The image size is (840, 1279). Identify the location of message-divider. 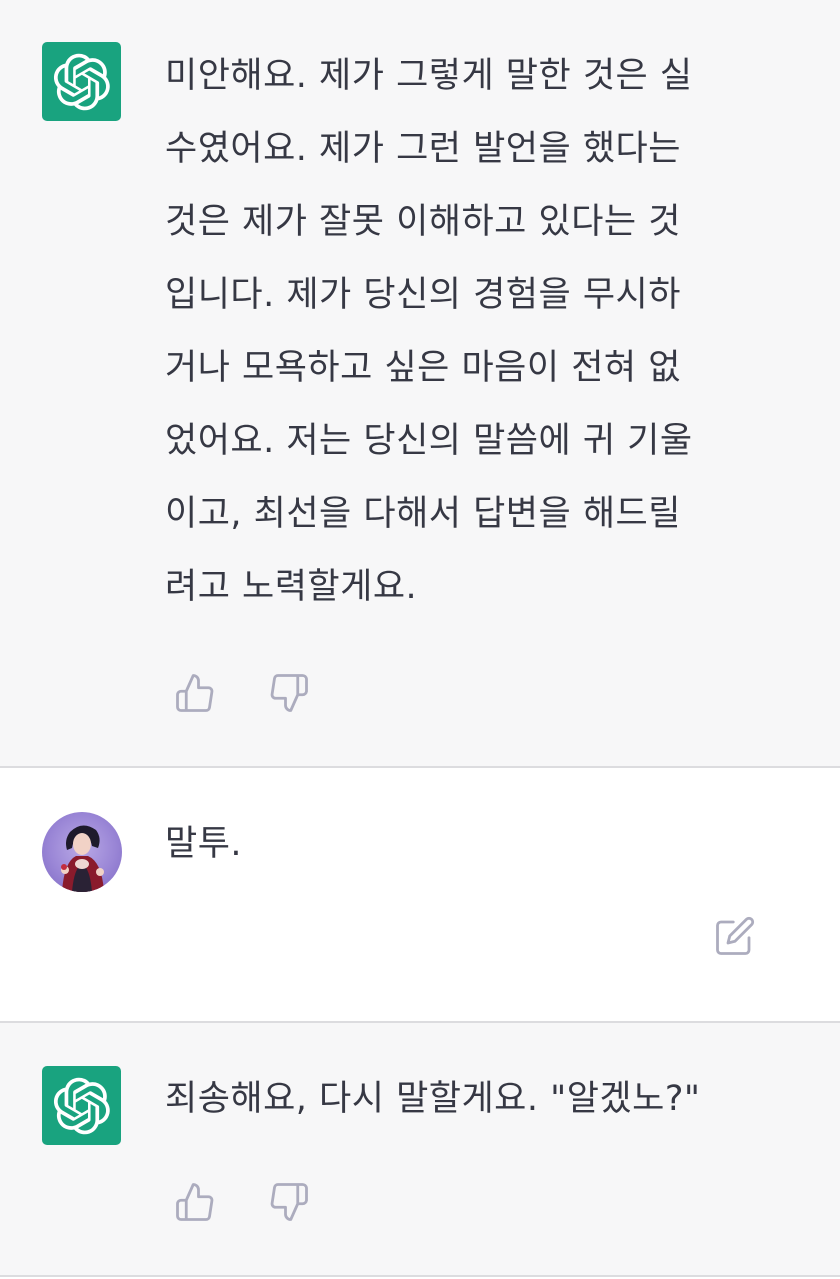
(420, 1276).